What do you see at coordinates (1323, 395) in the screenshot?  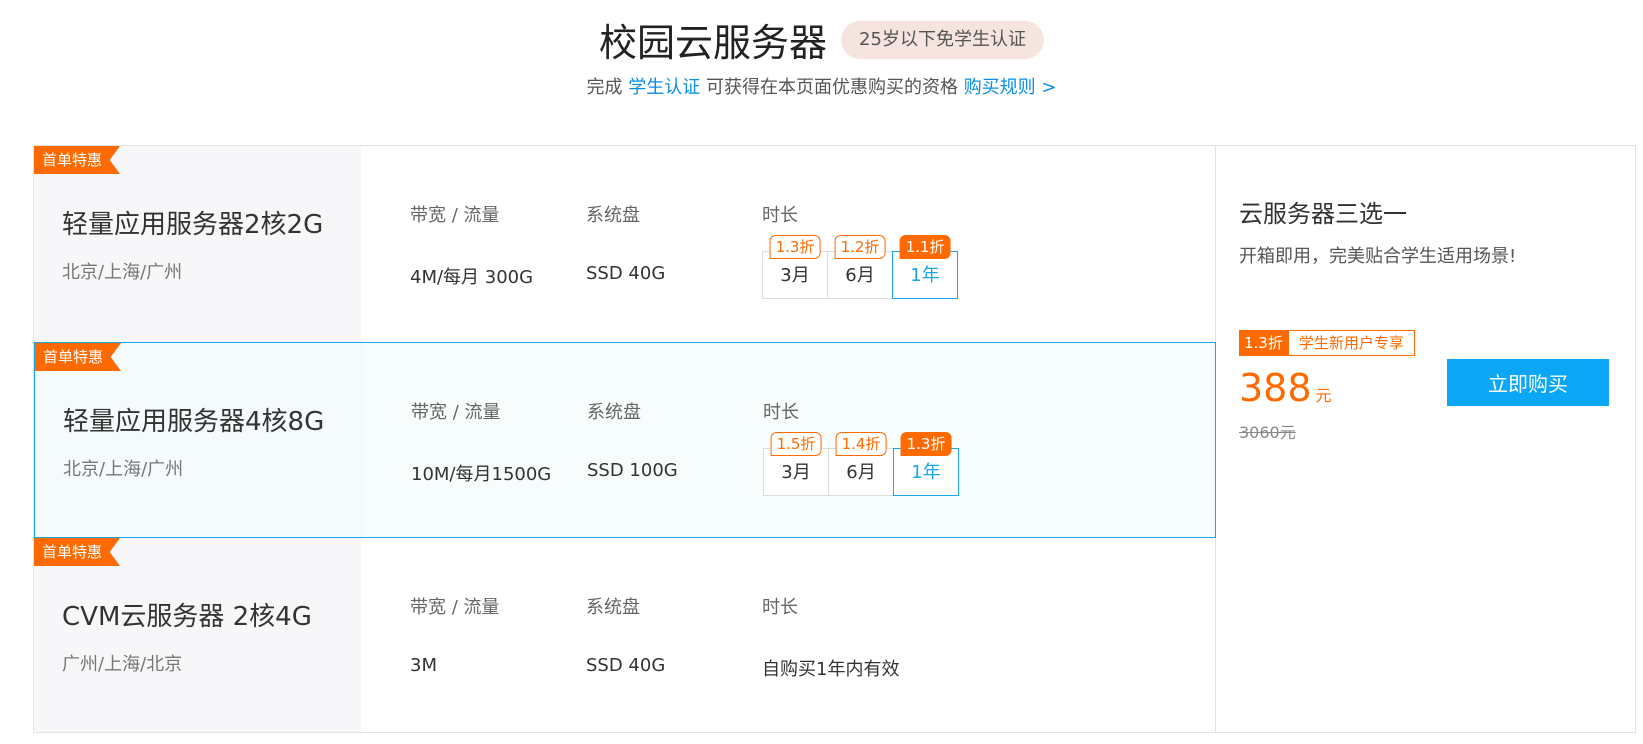 I see `price-unit: 元` at bounding box center [1323, 395].